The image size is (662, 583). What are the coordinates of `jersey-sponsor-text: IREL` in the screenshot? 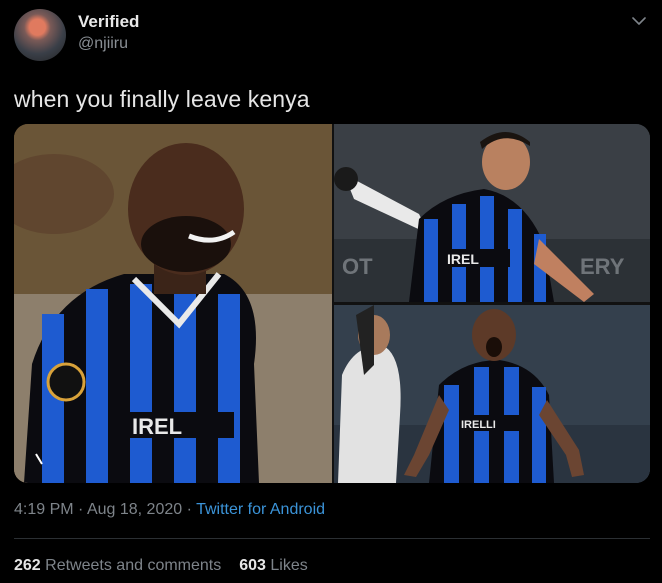 It's located at (157, 426).